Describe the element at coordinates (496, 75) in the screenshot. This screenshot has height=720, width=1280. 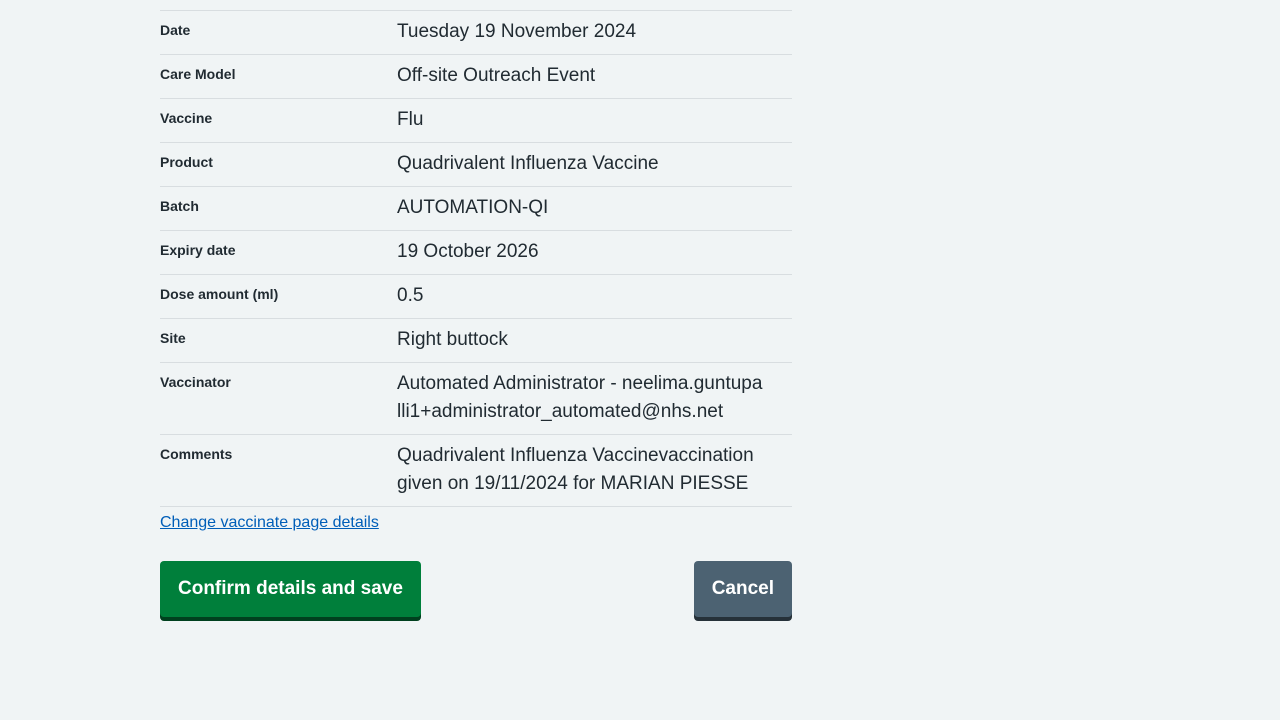
I see `summary-value: Off-site Outreach Event` at that location.